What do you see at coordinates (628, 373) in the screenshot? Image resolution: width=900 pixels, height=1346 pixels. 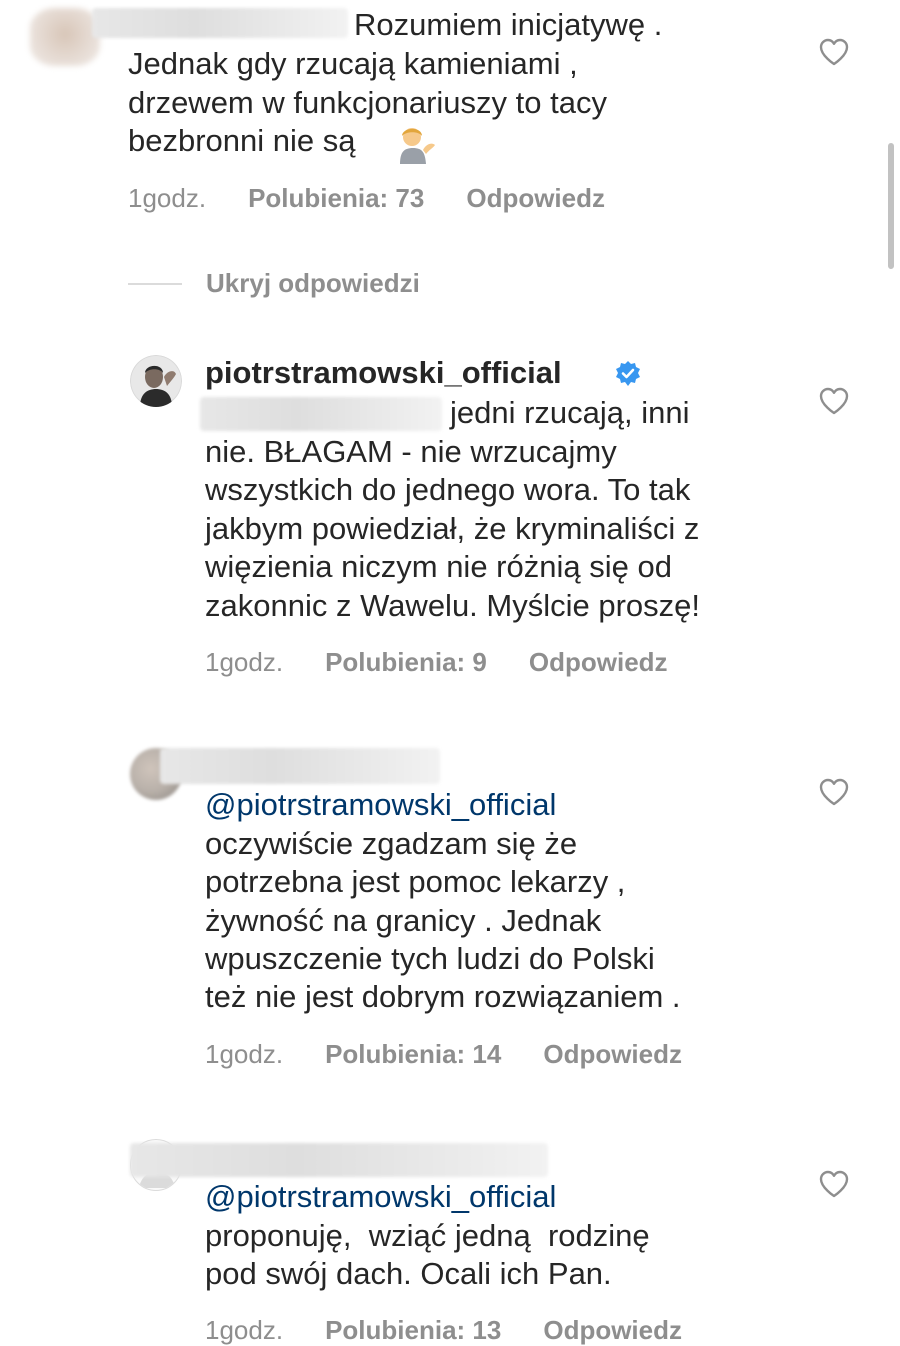 I see `verified-badge-icon` at bounding box center [628, 373].